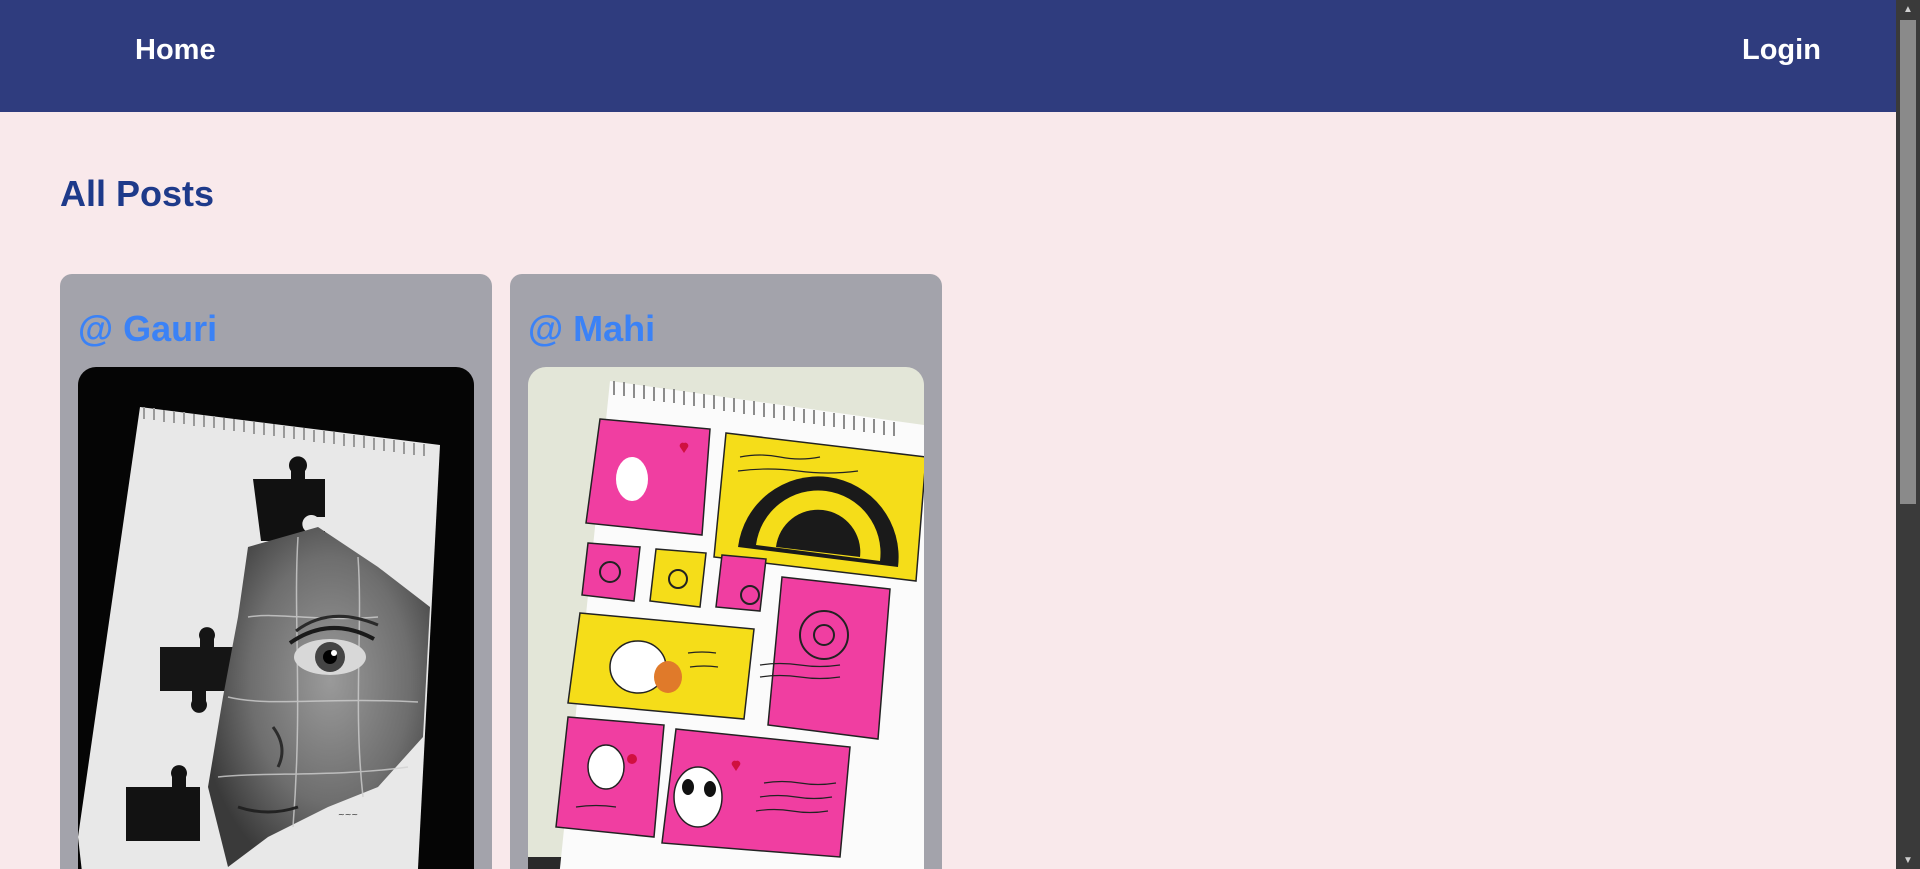 The width and height of the screenshot is (1920, 869). I want to click on post-image: ~~~, so click(276, 618).